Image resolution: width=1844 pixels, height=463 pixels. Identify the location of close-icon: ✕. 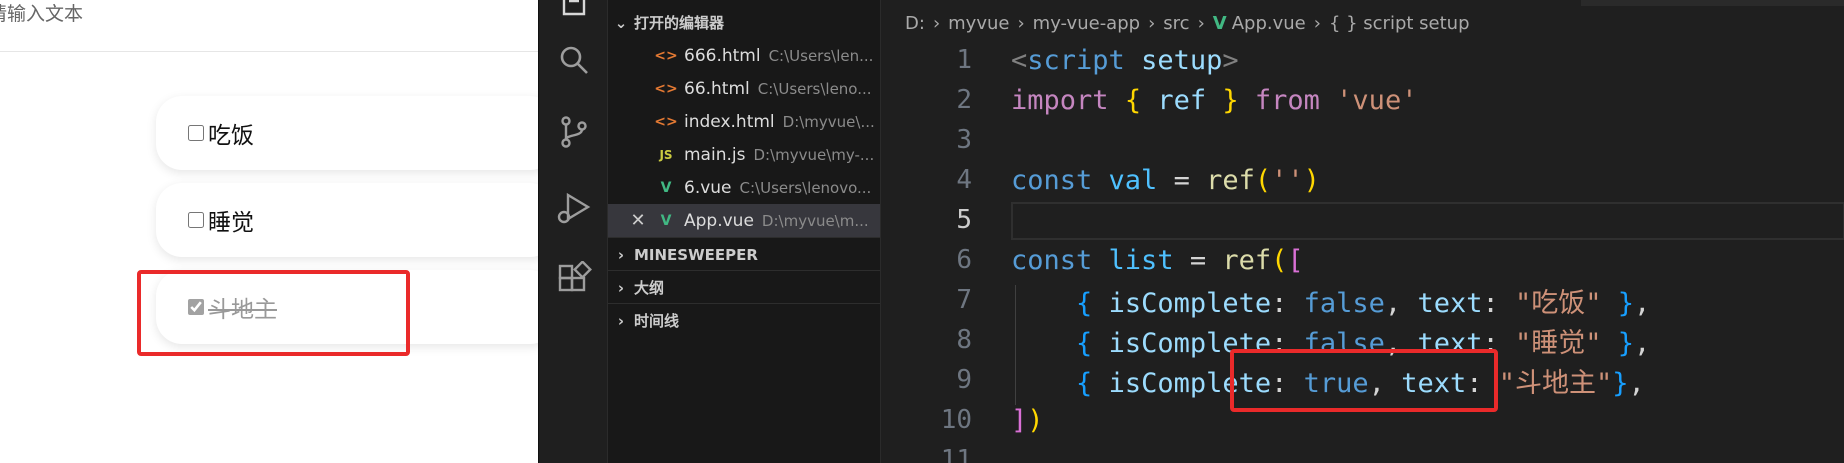
(638, 220).